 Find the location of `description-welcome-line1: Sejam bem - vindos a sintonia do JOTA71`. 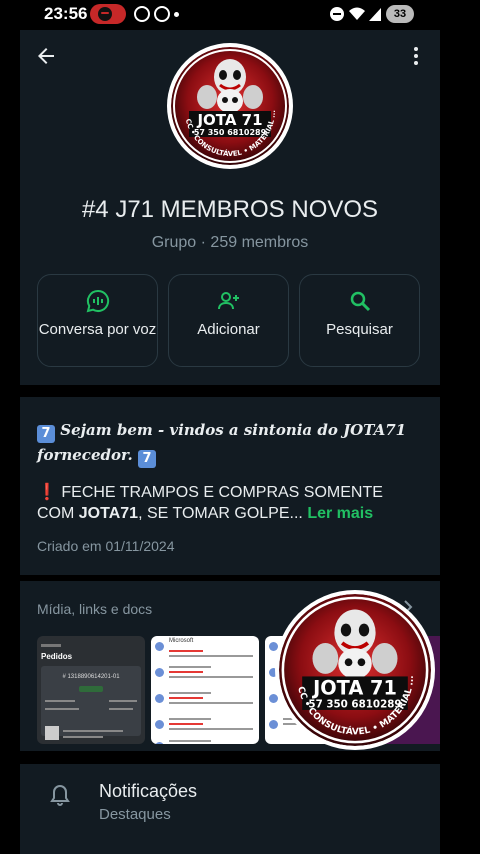

description-welcome-line1: Sejam bem - vindos a sintonia do JOTA71 is located at coordinates (233, 430).